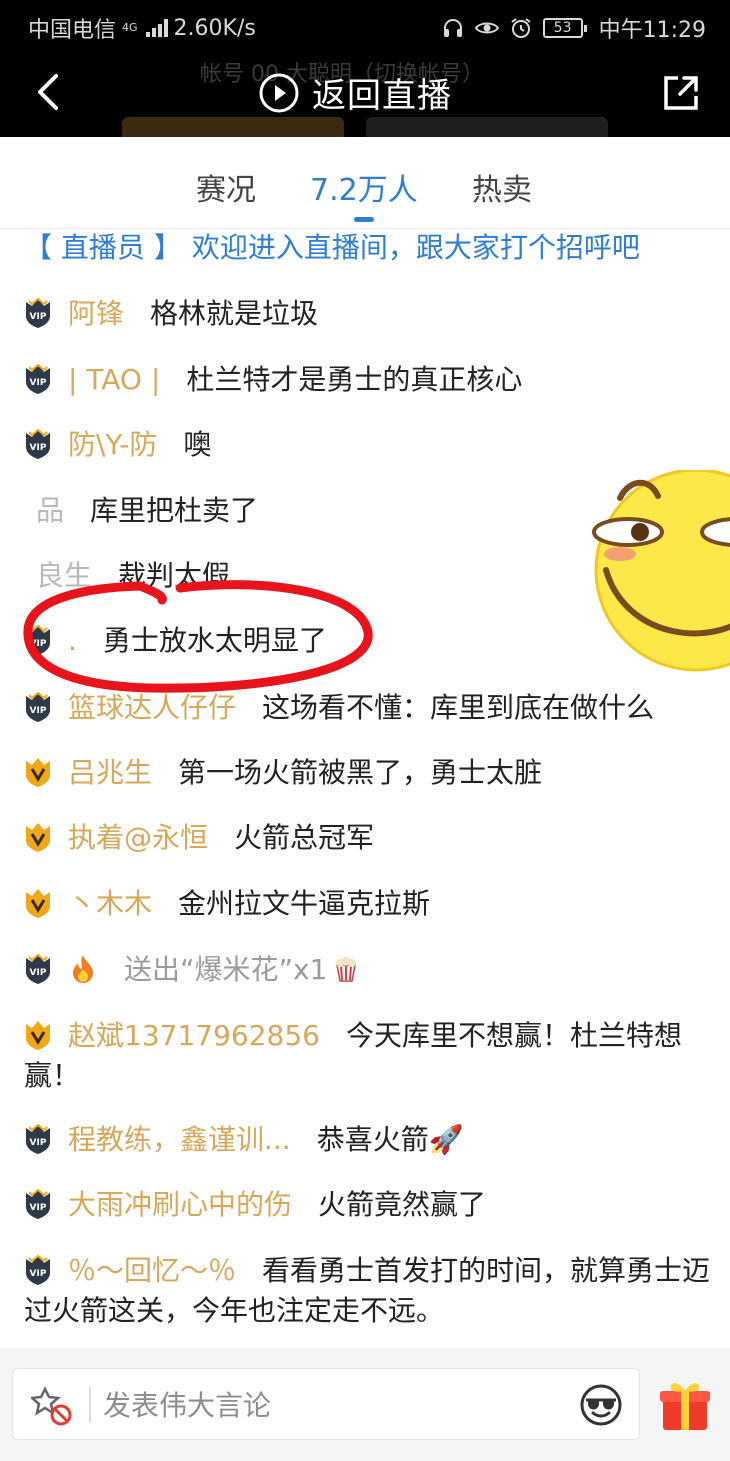  What do you see at coordinates (138, 837) in the screenshot?
I see `user-nickname: 执着@永恒` at bounding box center [138, 837].